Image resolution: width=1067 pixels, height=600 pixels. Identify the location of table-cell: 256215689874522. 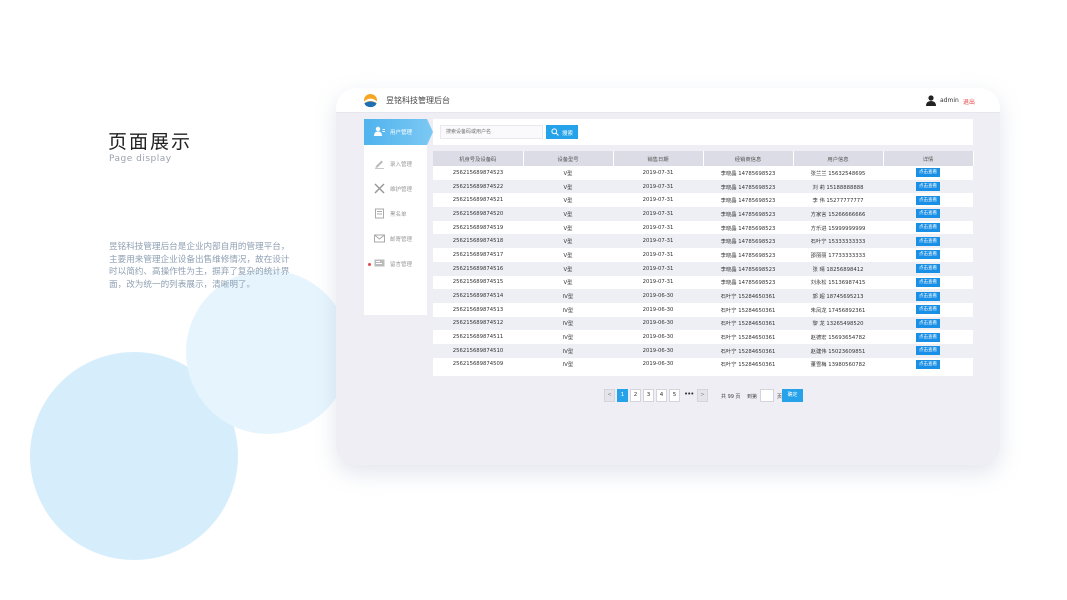
(478, 186).